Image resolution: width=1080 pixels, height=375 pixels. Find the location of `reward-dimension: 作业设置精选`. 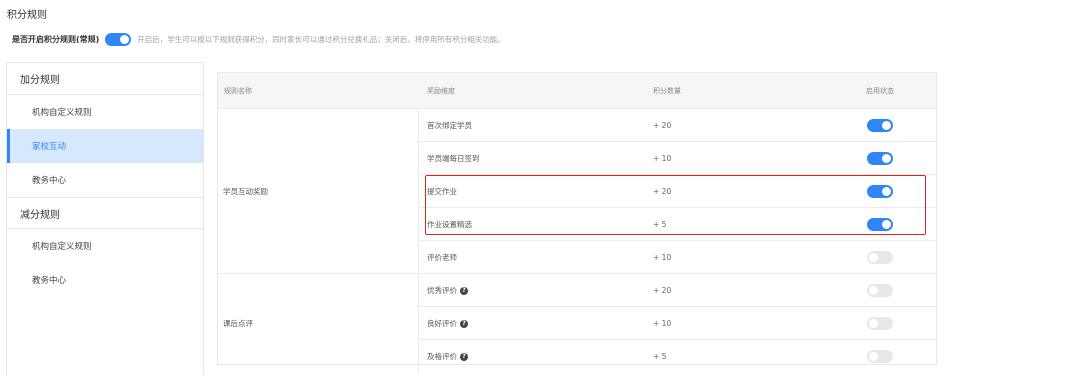

reward-dimension: 作业设置精选 is located at coordinates (449, 224).